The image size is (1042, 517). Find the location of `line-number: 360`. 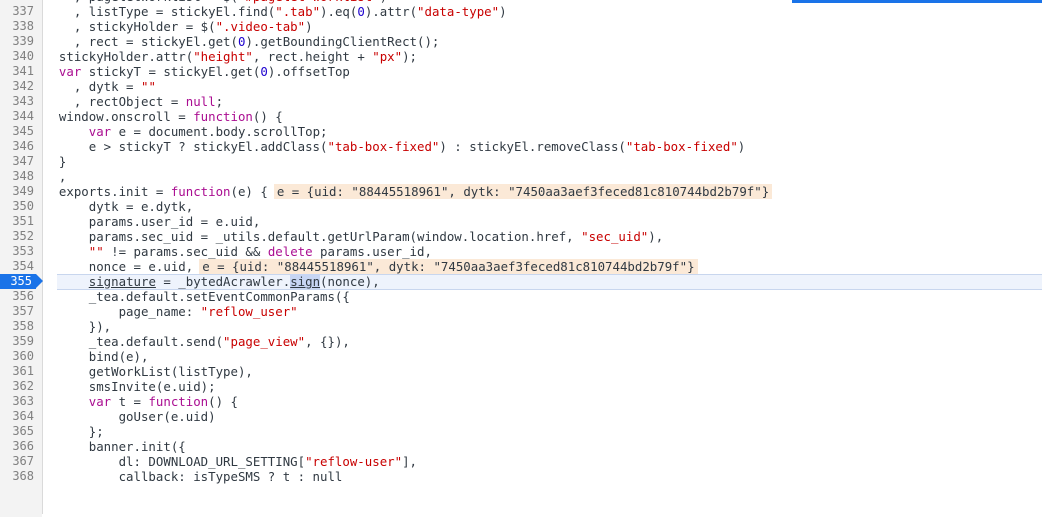

line-number: 360 is located at coordinates (17, 356).